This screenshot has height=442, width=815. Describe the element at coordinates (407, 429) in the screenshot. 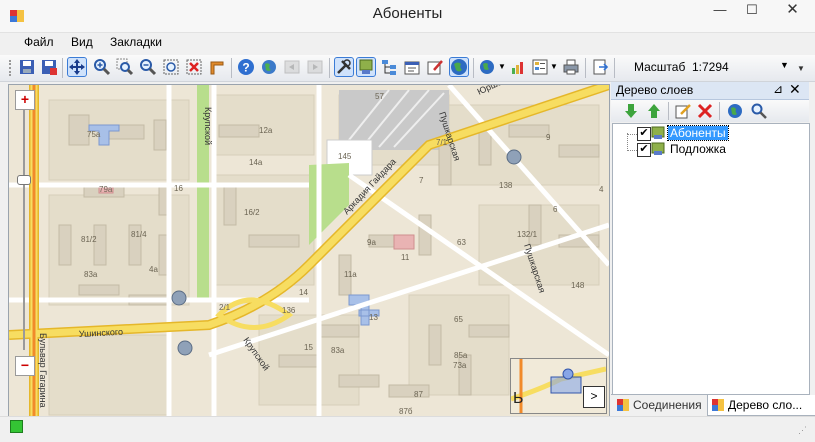

I see `status-bar` at that location.